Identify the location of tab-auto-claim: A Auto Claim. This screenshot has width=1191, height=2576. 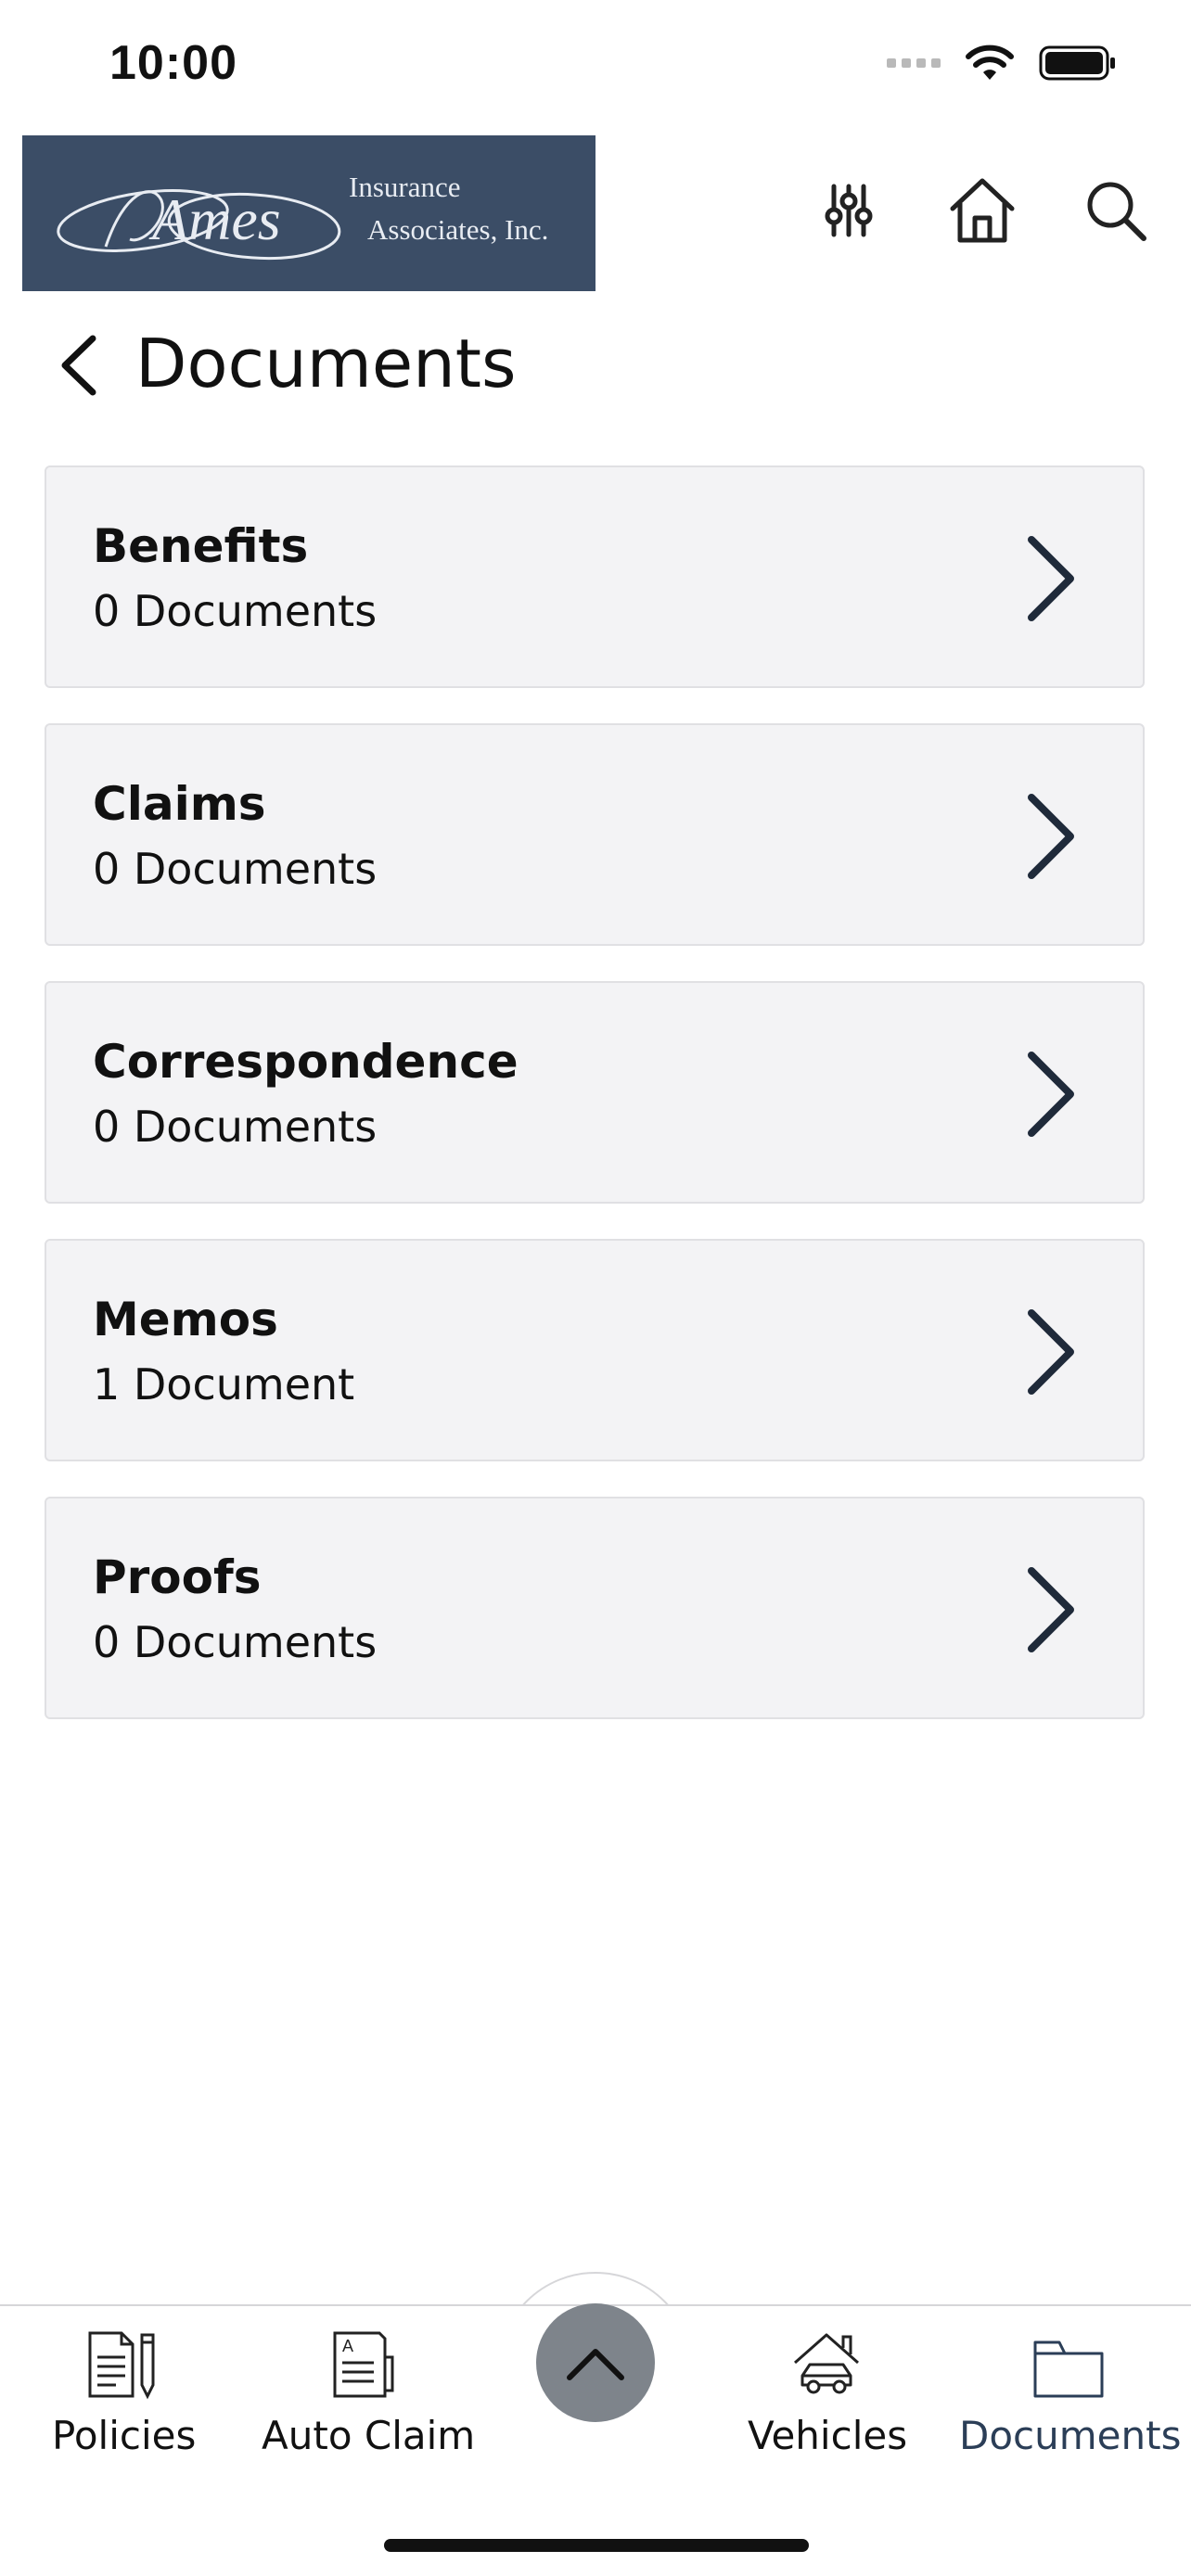
(369, 2388).